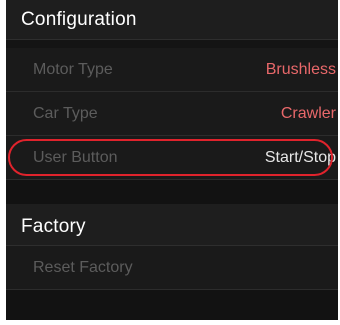 The height and width of the screenshot is (325, 340). What do you see at coordinates (53, 226) in the screenshot?
I see `section-title: Factory` at bounding box center [53, 226].